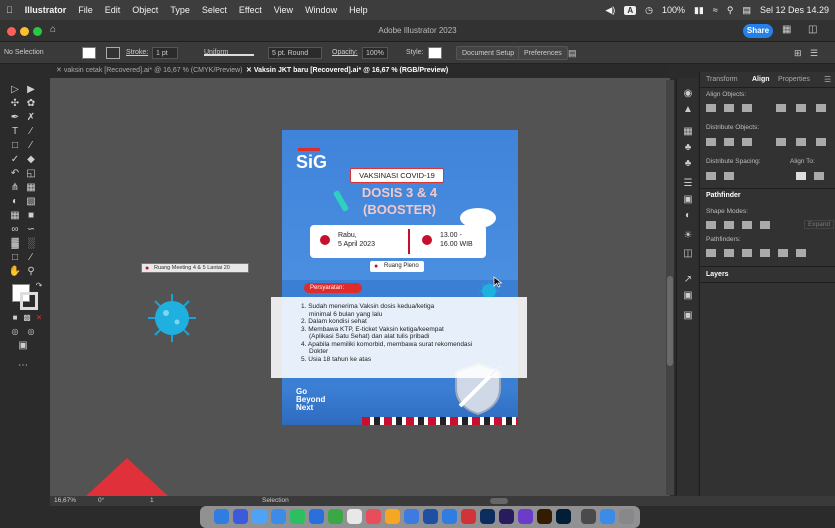 This screenshot has width=835, height=528. I want to click on vertical-scroll-thumb, so click(670, 321).